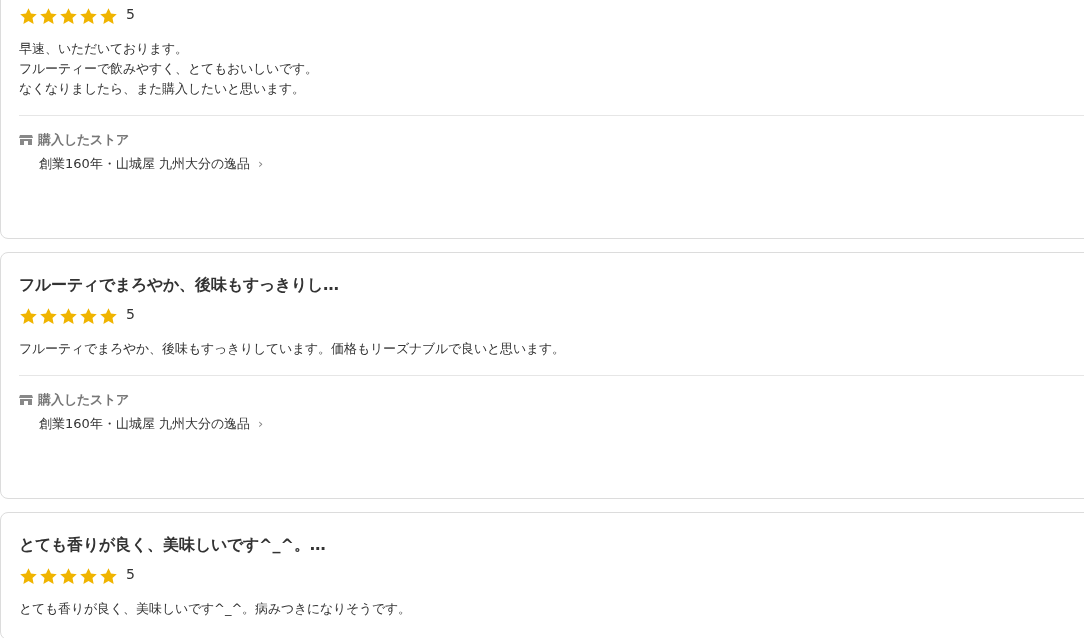 The width and height of the screenshot is (1084, 638). What do you see at coordinates (216, 609) in the screenshot?
I see `review-text: とても香りが良く、美味しいです^_^。病みつきになりそうです。` at bounding box center [216, 609].